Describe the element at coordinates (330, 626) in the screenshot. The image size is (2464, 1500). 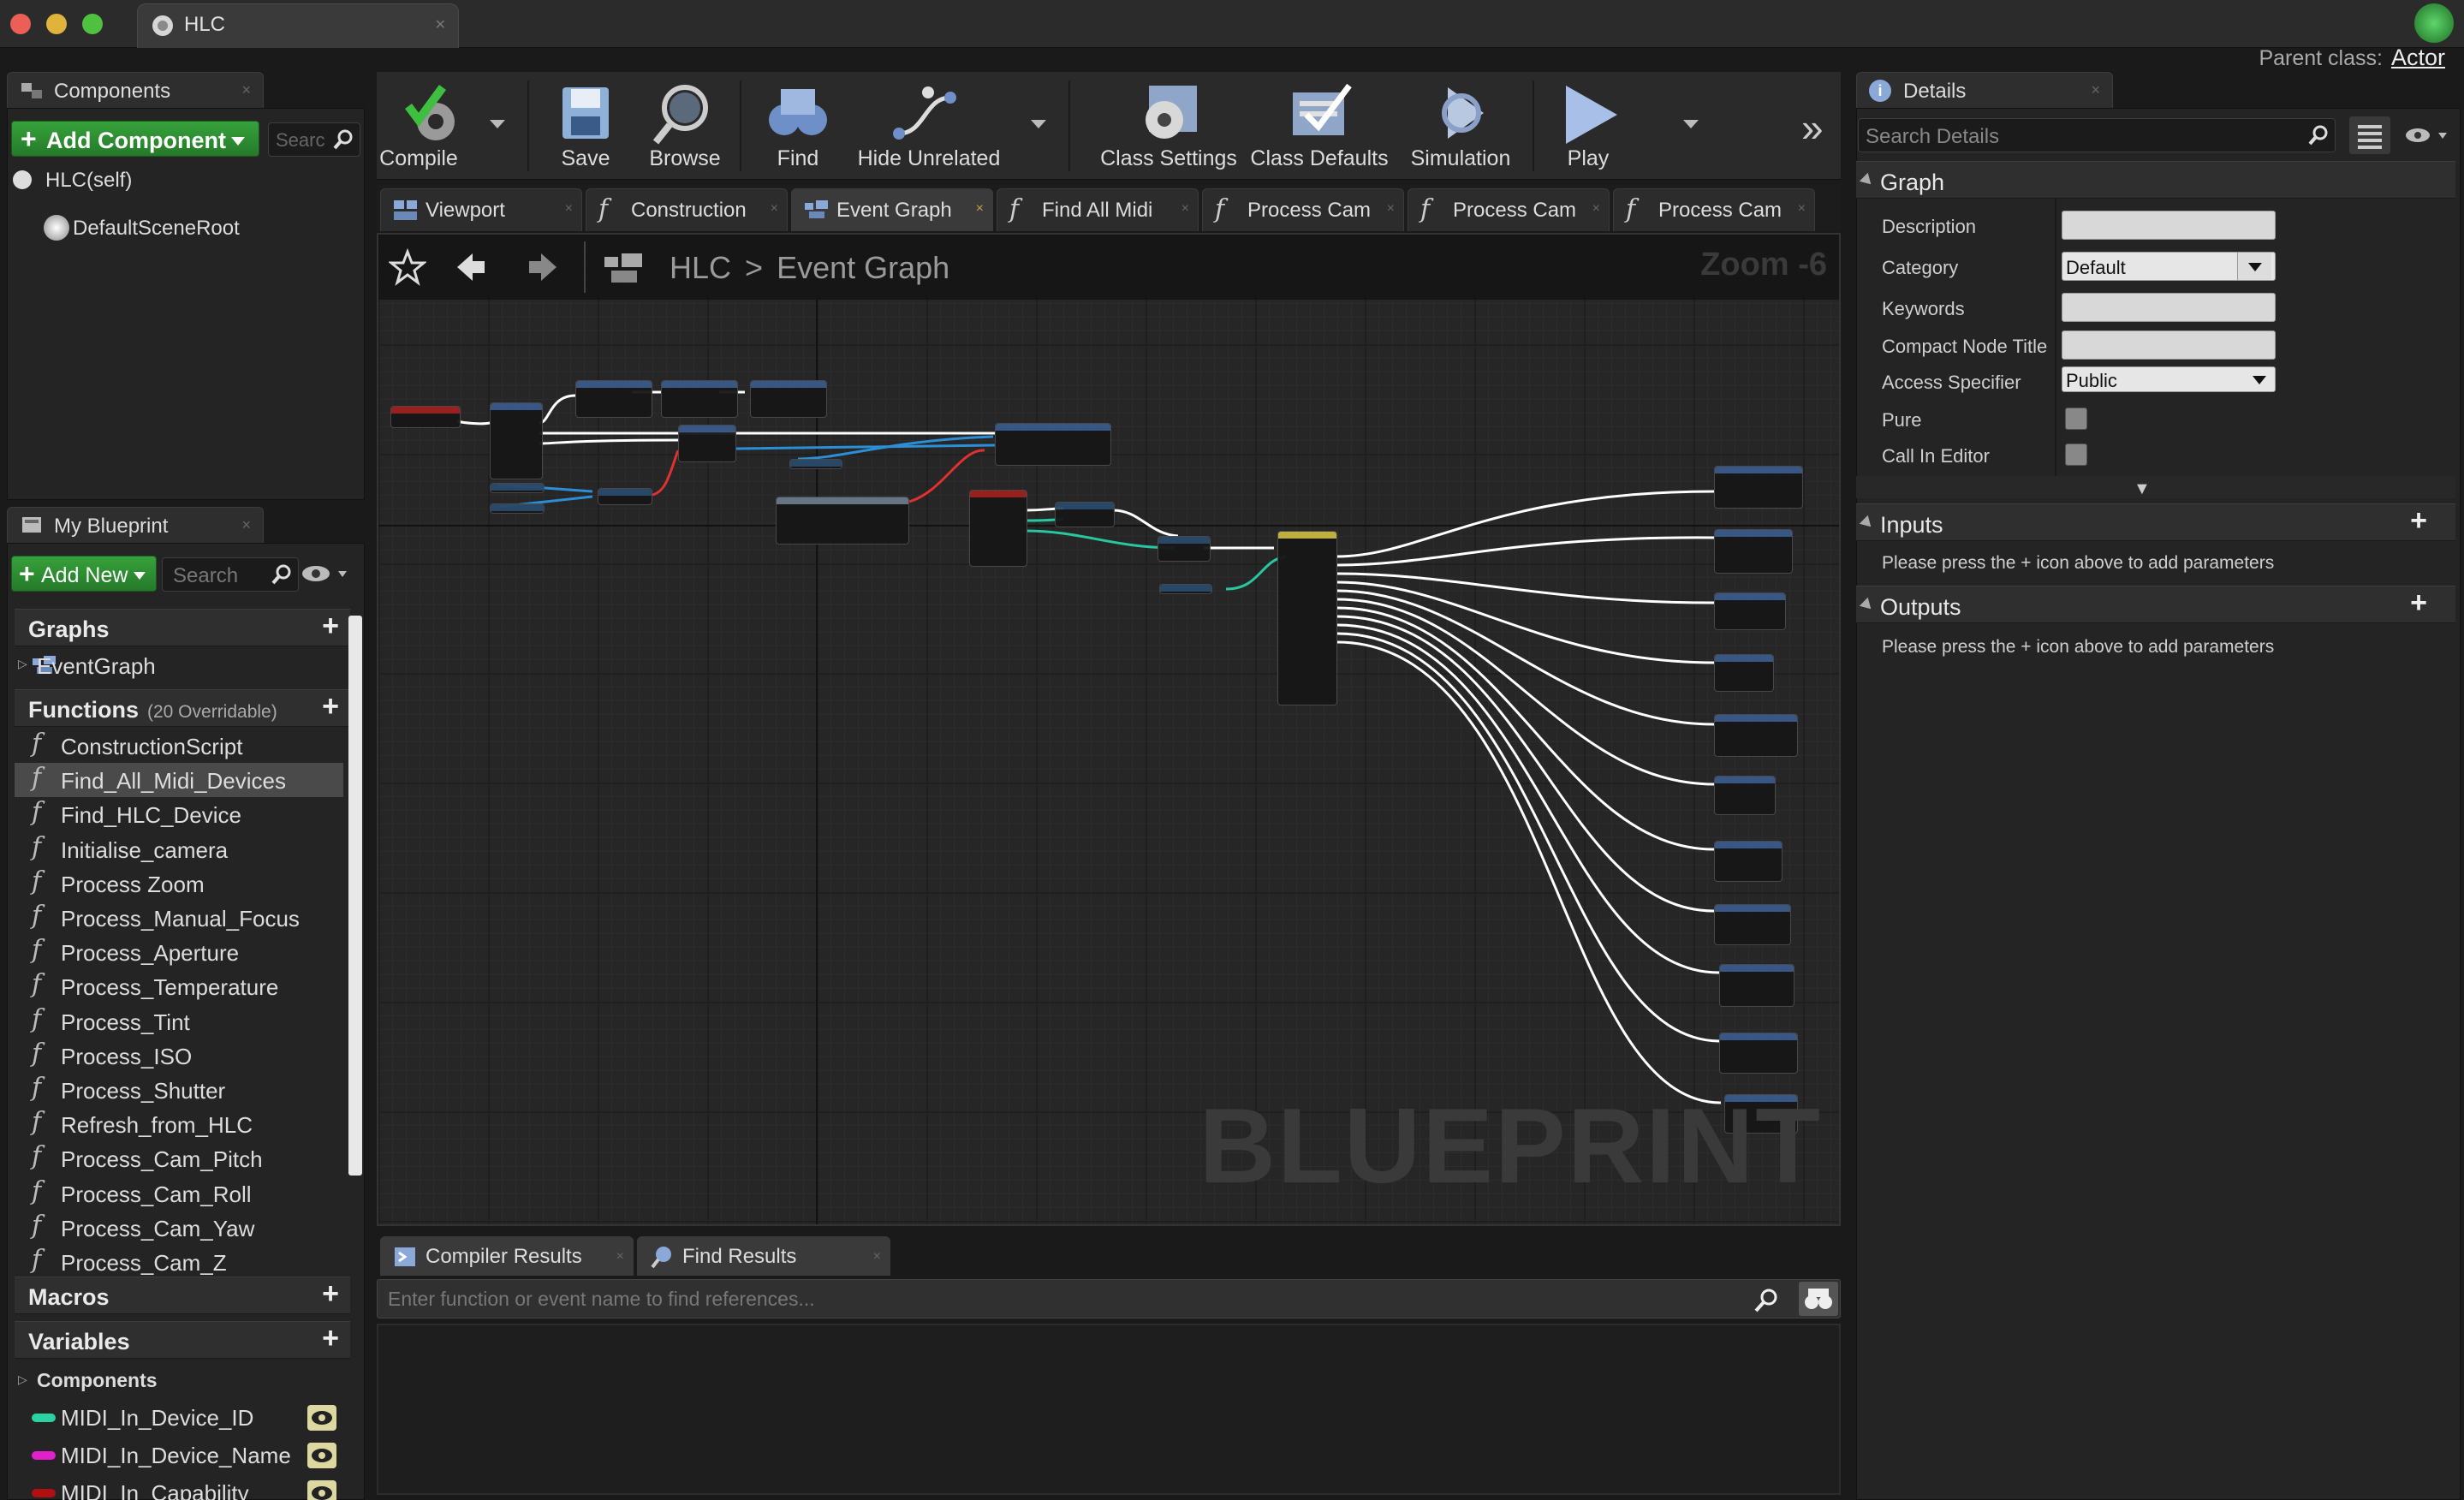
I see `add-graph-plus-icon: +` at that location.